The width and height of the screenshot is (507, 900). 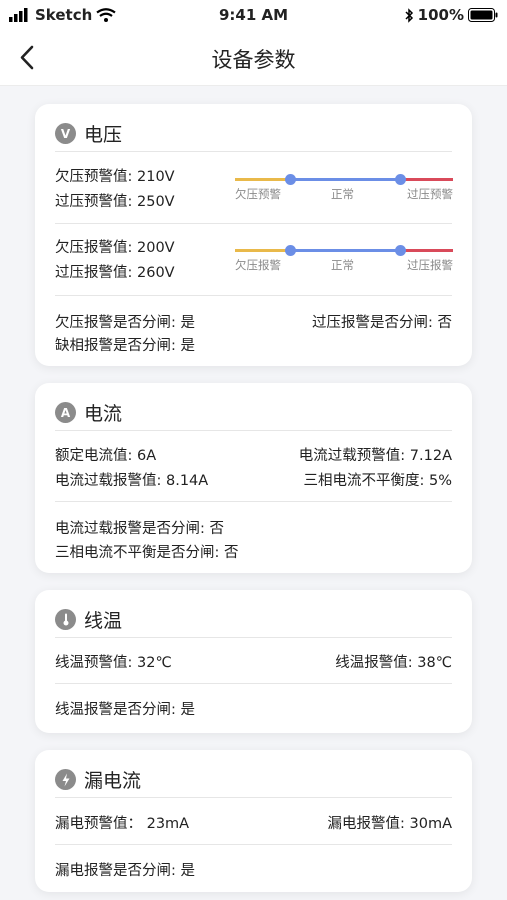 What do you see at coordinates (103, 135) in the screenshot?
I see `voltage-title: 电压` at bounding box center [103, 135].